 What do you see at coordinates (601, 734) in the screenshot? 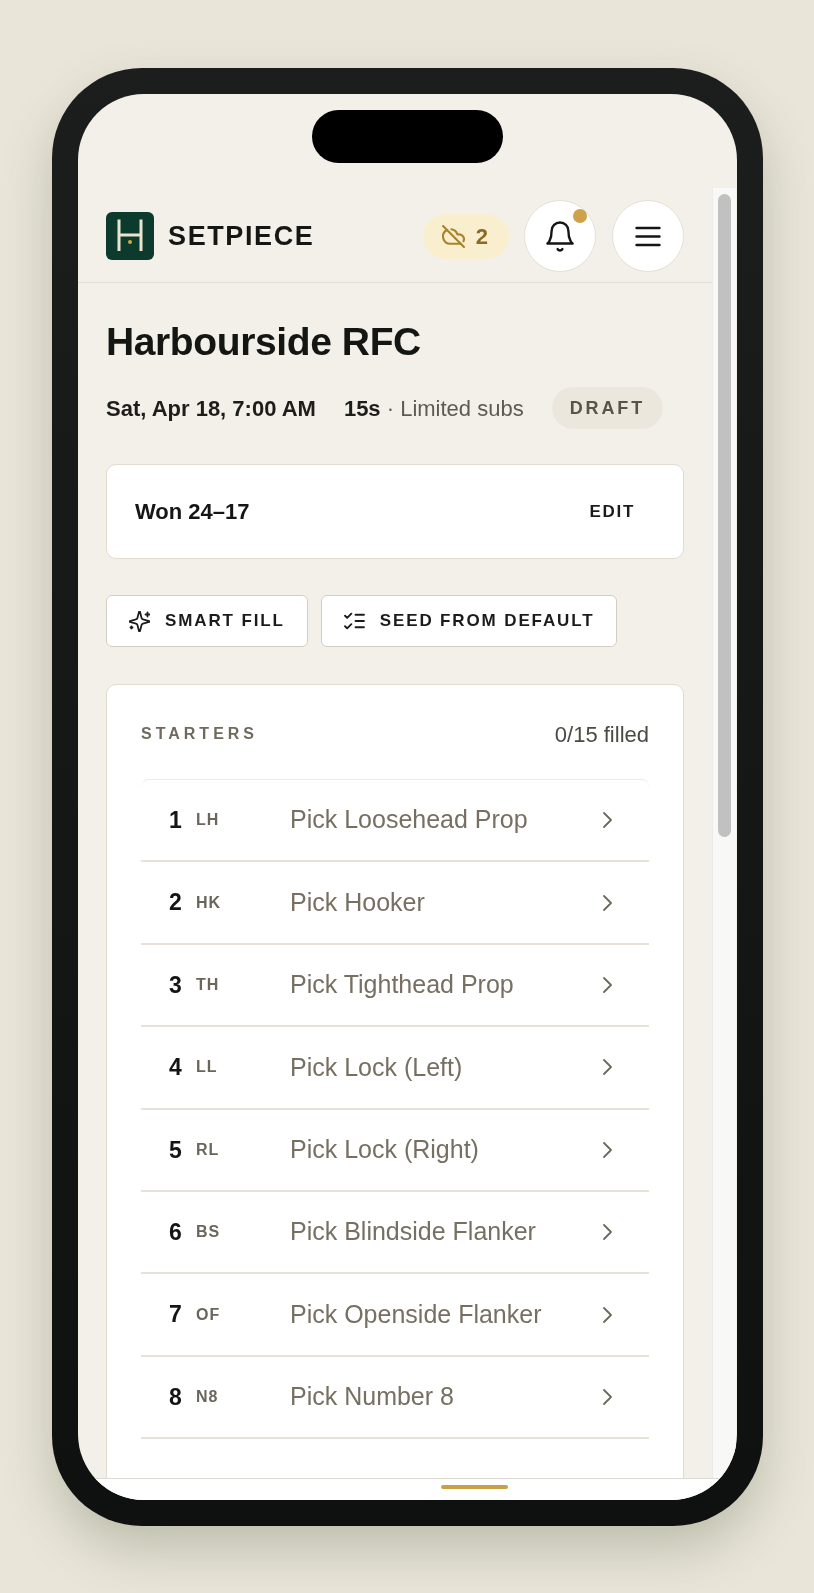
I see `filled-count: 0/15 filled` at bounding box center [601, 734].